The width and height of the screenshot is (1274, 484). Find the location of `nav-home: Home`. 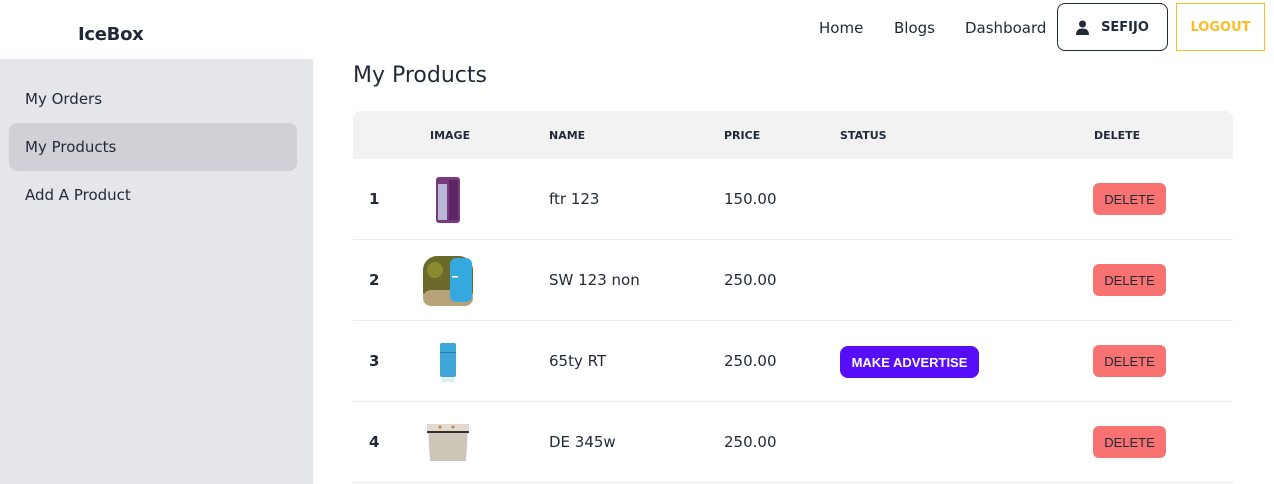

nav-home: Home is located at coordinates (841, 28).